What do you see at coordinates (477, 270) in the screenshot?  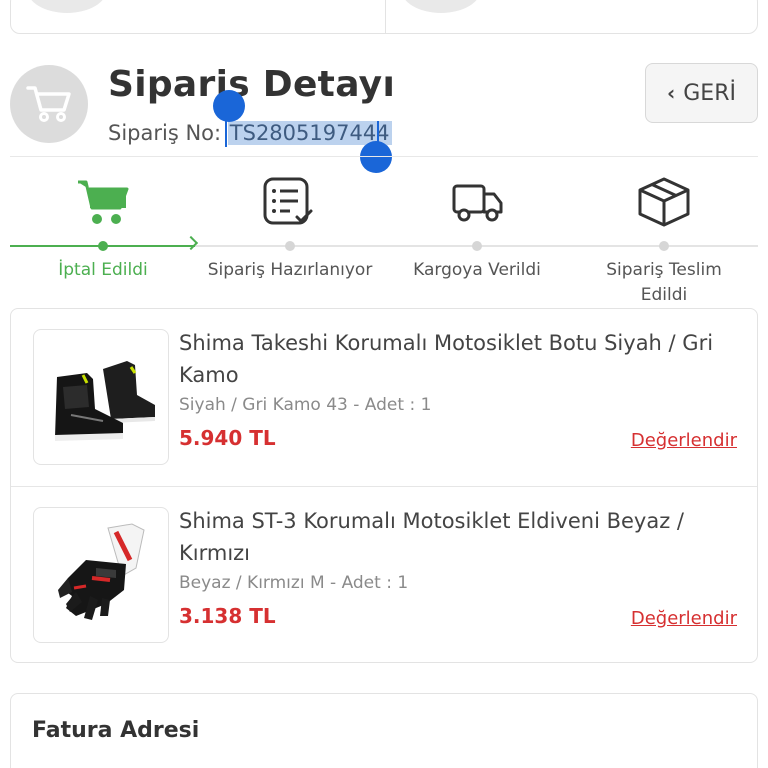 I see `step-label-shipped: Kargoya Verildi` at bounding box center [477, 270].